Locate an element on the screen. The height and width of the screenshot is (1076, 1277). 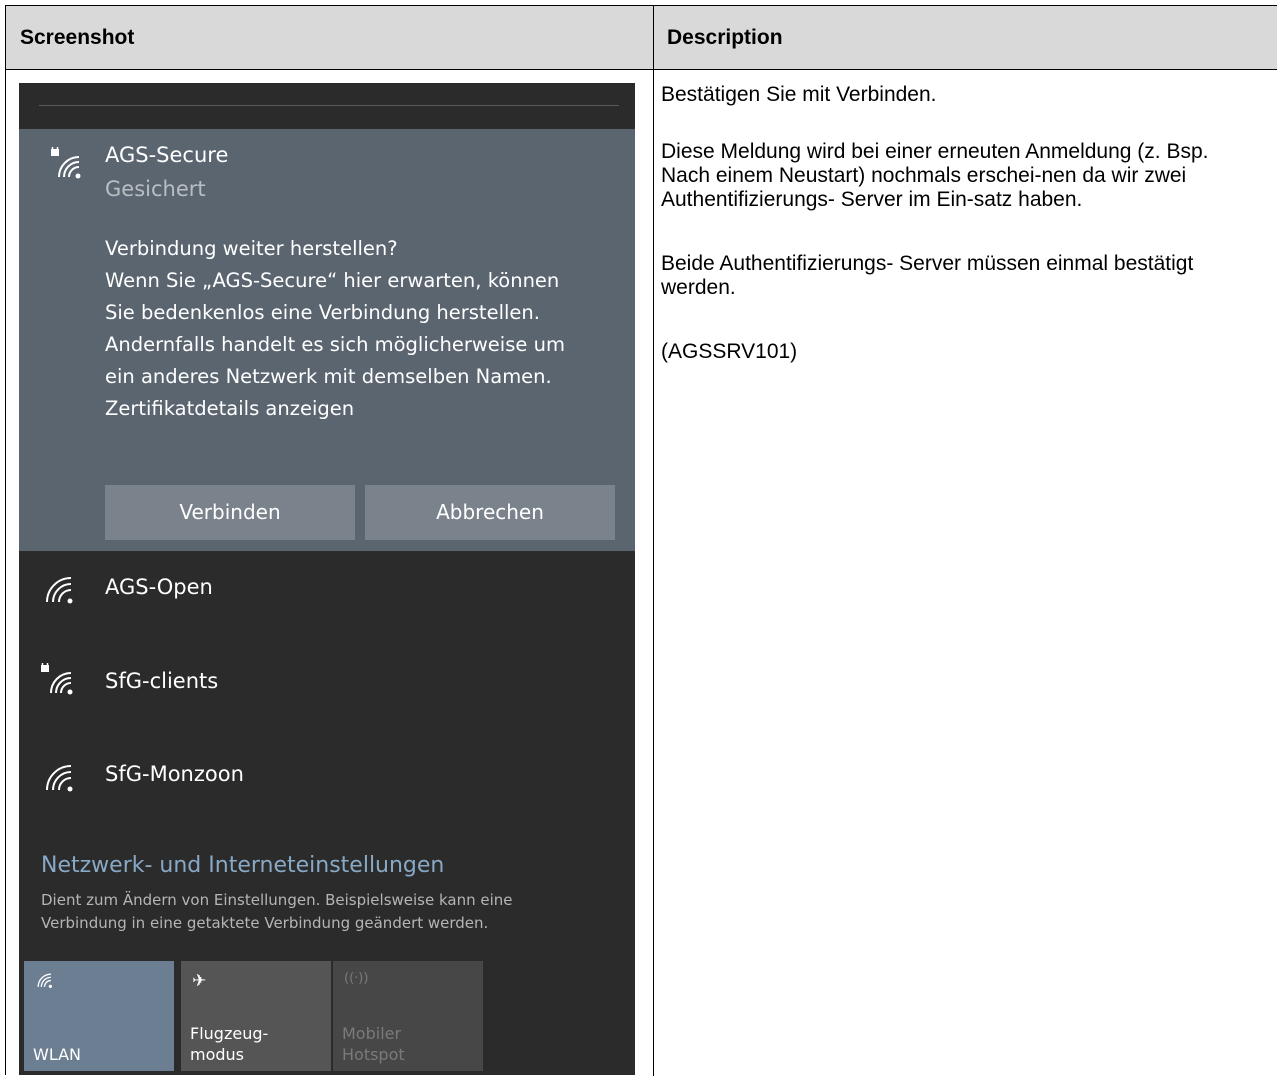
network-item-sfg-monzoon: SfG-Monzoon is located at coordinates (327, 778).